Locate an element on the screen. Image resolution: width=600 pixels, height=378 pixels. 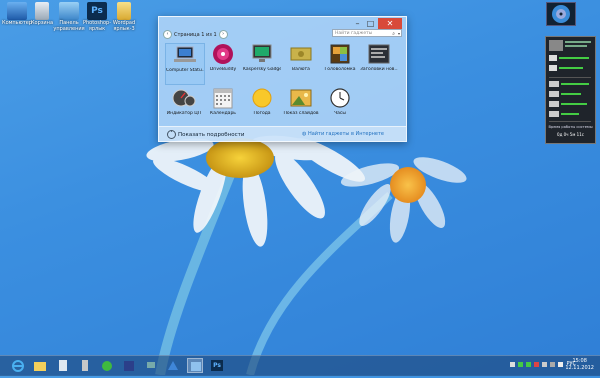
gadget-item: Kaspersky Gadget is located at coordinates (262, 57).